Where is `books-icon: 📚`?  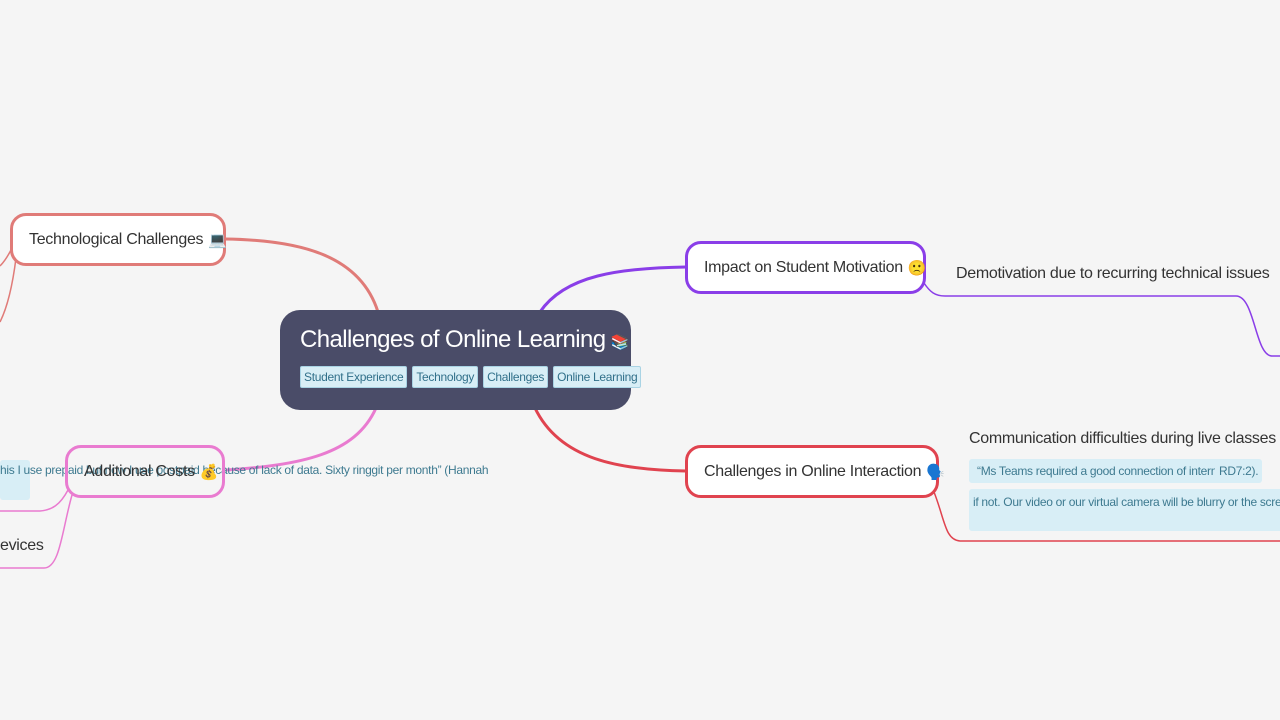 books-icon: 📚 is located at coordinates (620, 342).